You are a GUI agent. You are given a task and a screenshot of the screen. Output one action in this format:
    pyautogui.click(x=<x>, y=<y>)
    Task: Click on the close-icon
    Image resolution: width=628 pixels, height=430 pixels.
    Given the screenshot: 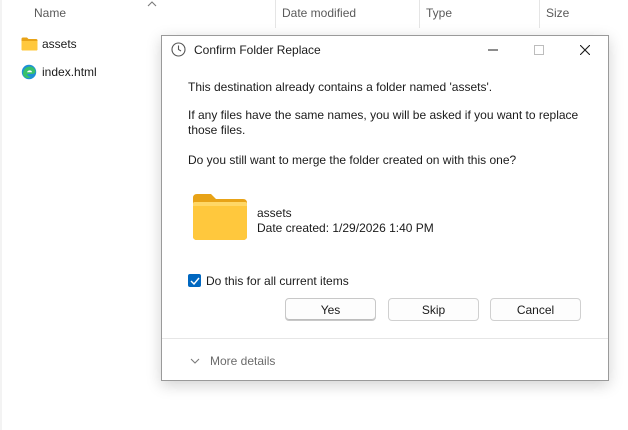 What is the action you would take?
    pyautogui.click(x=585, y=50)
    